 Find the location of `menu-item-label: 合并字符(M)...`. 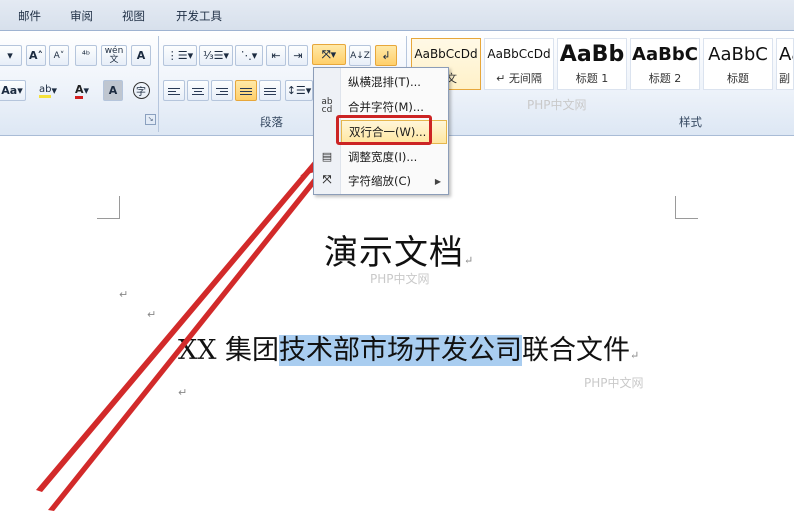

menu-item-label: 合并字符(M)... is located at coordinates (386, 107).